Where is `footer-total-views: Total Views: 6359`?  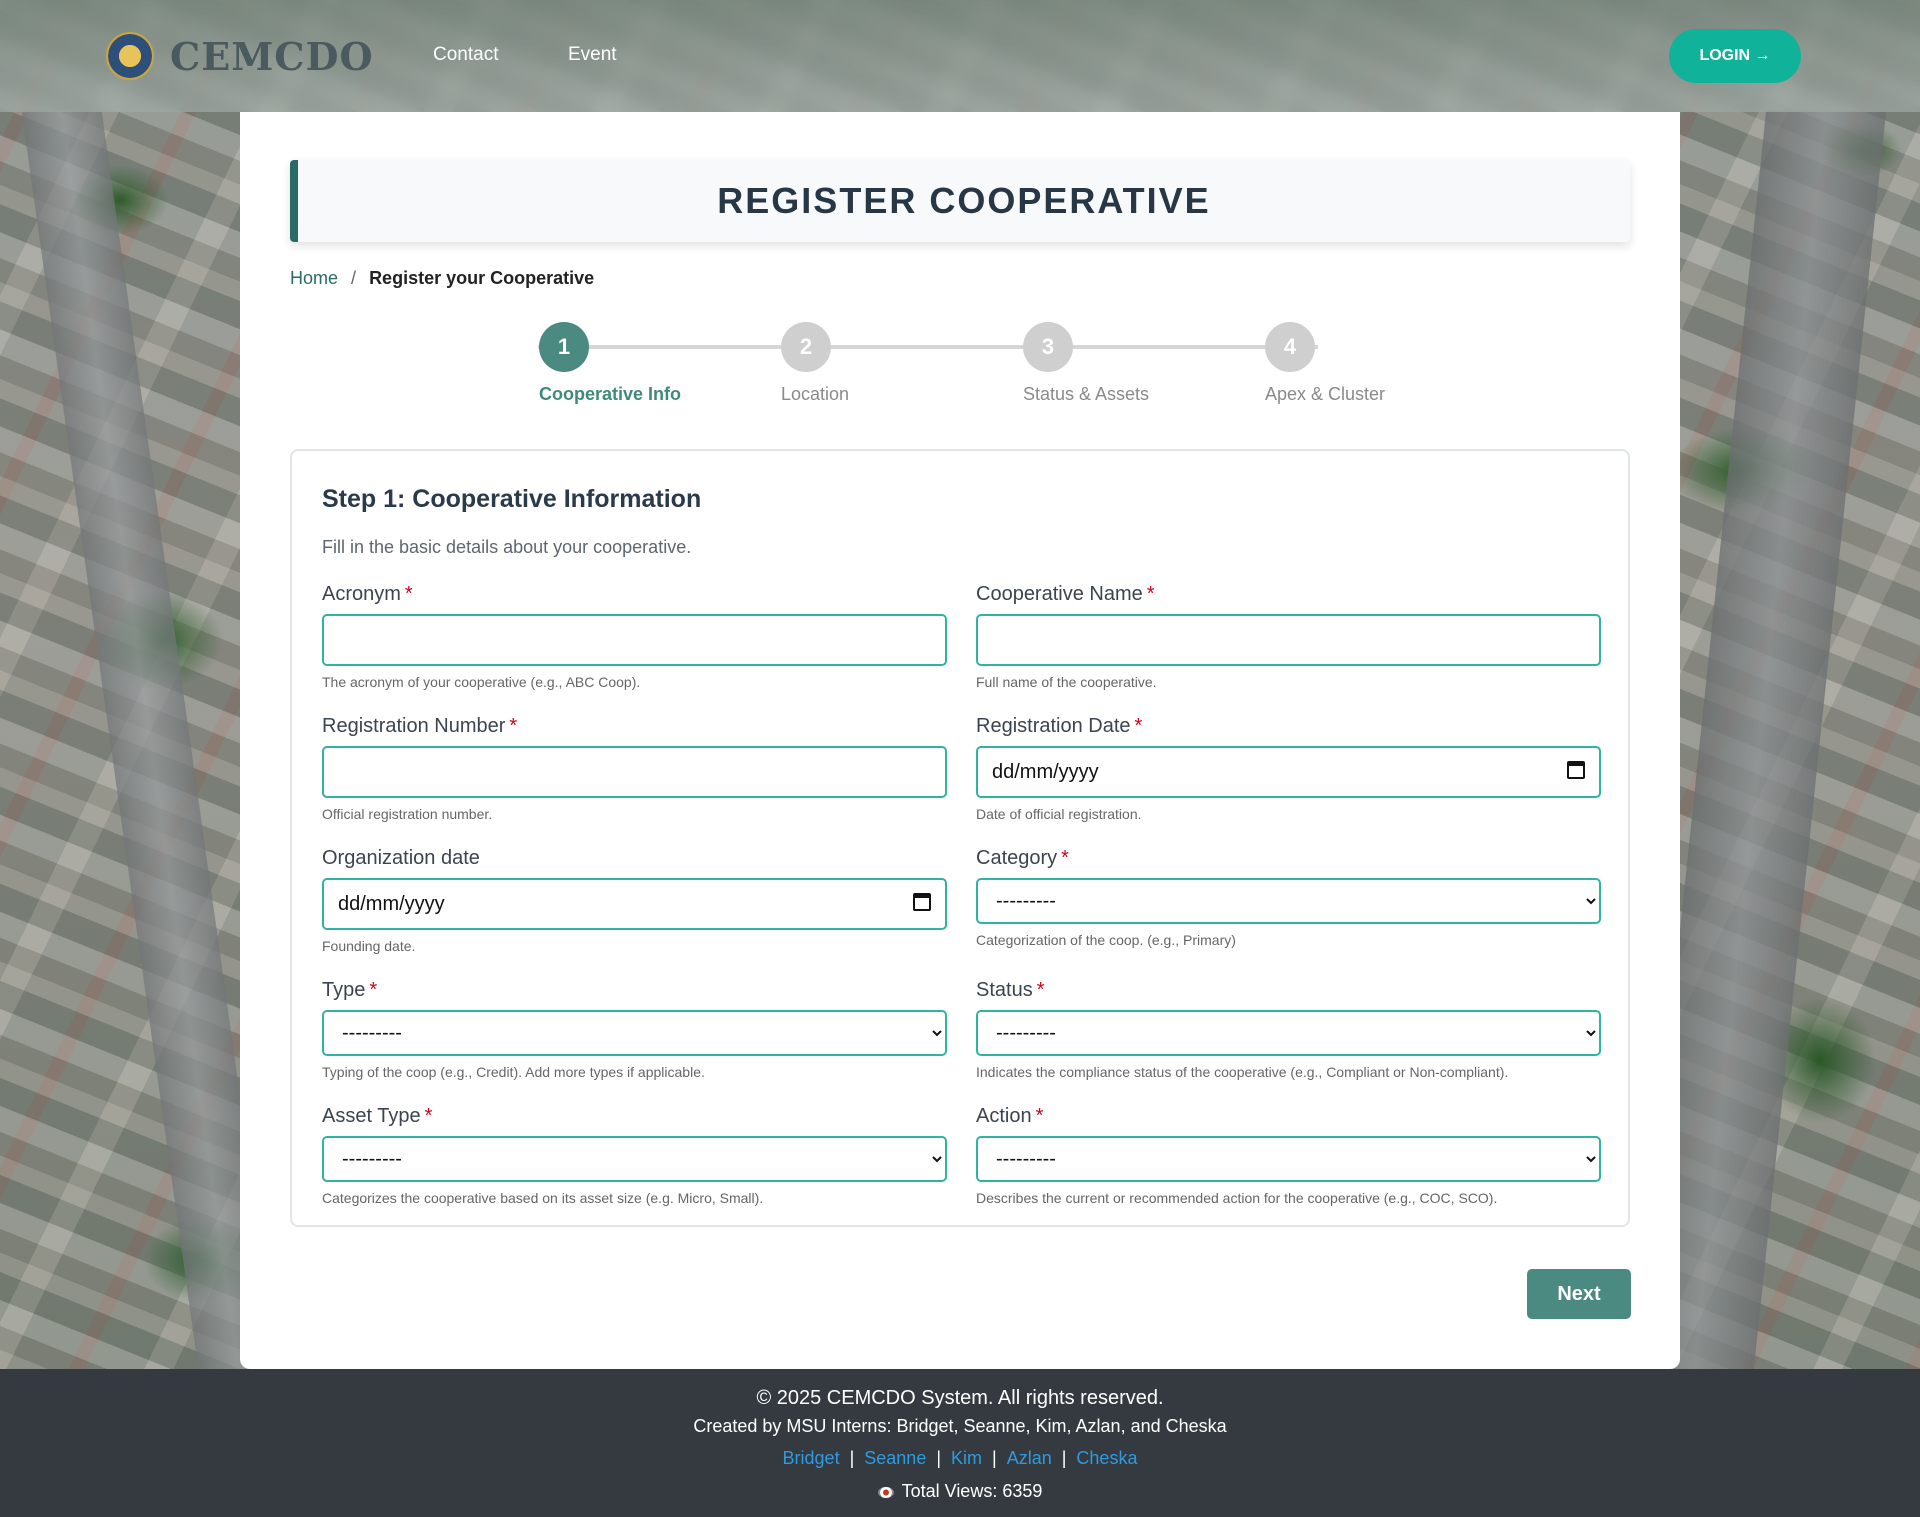
footer-total-views: Total Views: 6359 is located at coordinates (960, 1491).